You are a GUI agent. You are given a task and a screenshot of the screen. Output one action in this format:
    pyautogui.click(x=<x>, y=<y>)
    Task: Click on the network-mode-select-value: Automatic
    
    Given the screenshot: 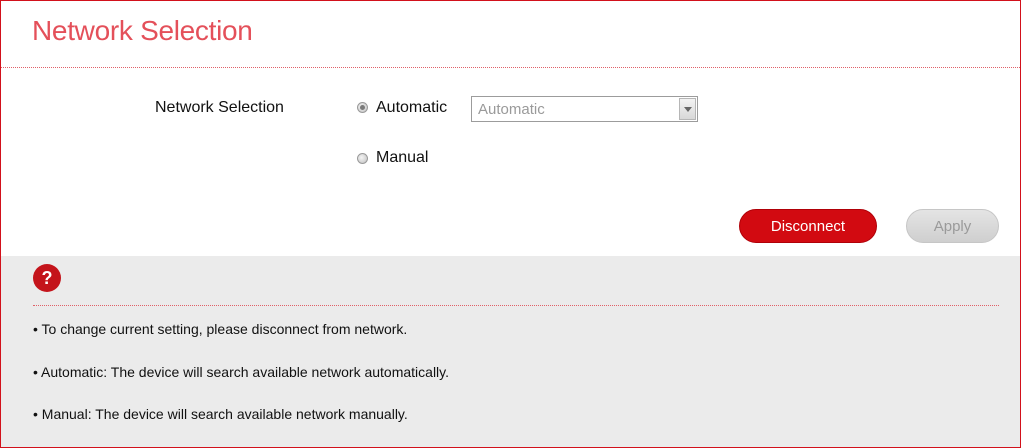 What is the action you would take?
    pyautogui.click(x=511, y=109)
    